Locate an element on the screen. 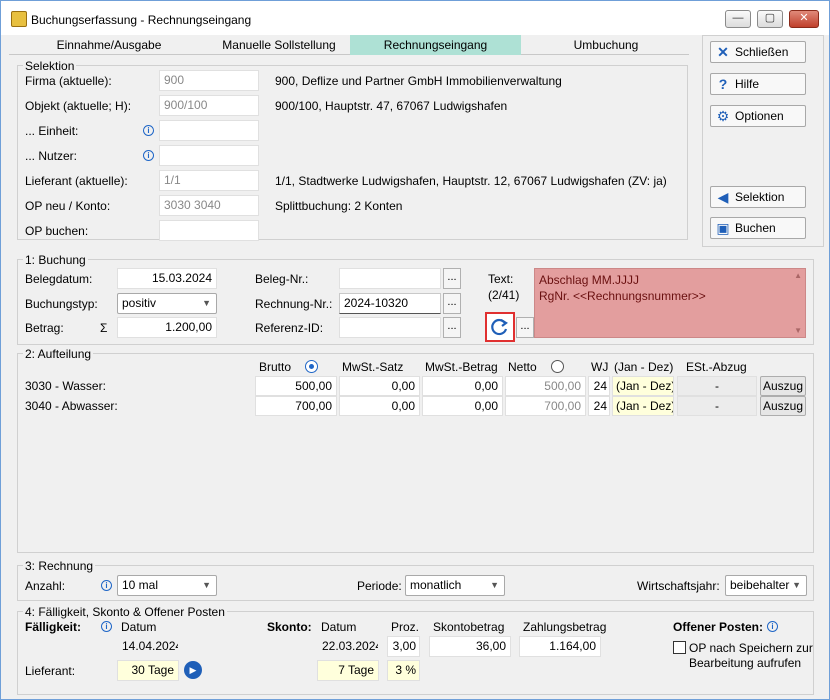 Image resolution: width=830 pixels, height=700 pixels. selection-button: ◀ Selektion is located at coordinates (758, 197).